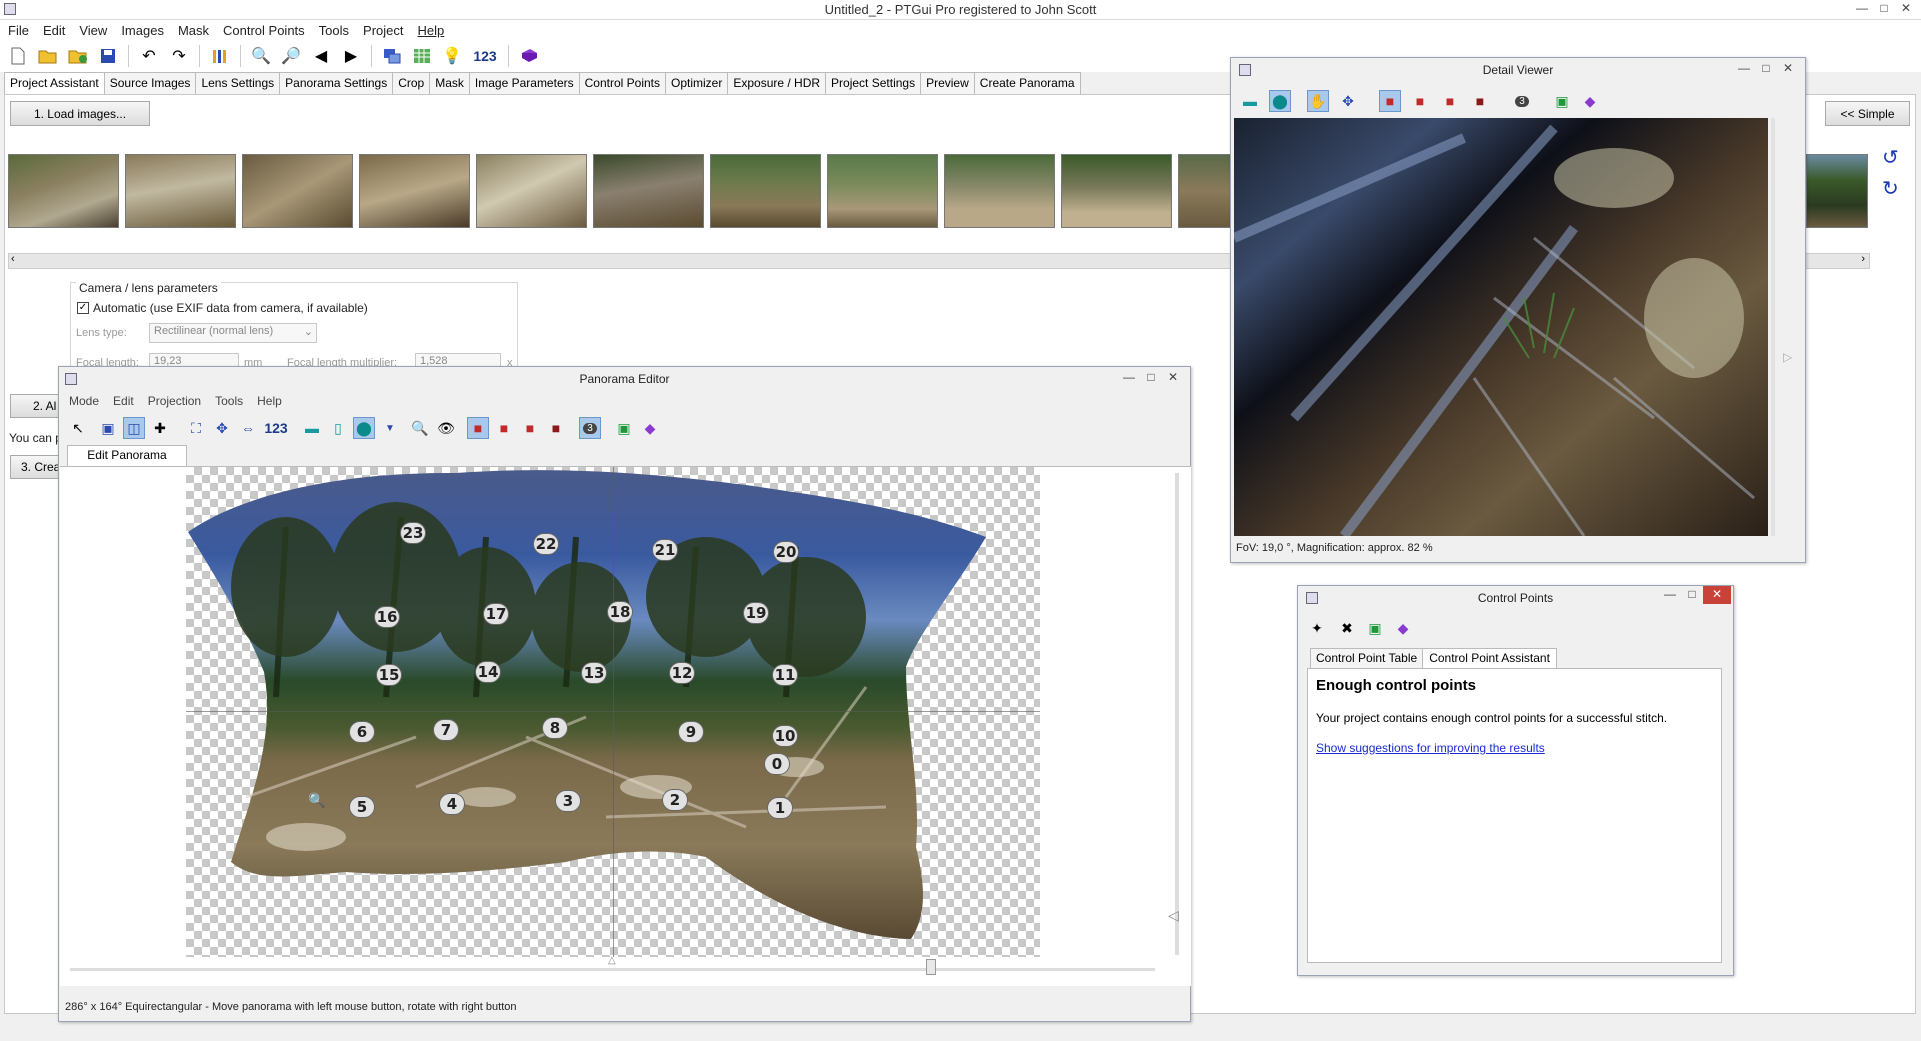 This screenshot has height=1041, width=1921. What do you see at coordinates (383, 30) in the screenshot?
I see `menu-project: Project` at bounding box center [383, 30].